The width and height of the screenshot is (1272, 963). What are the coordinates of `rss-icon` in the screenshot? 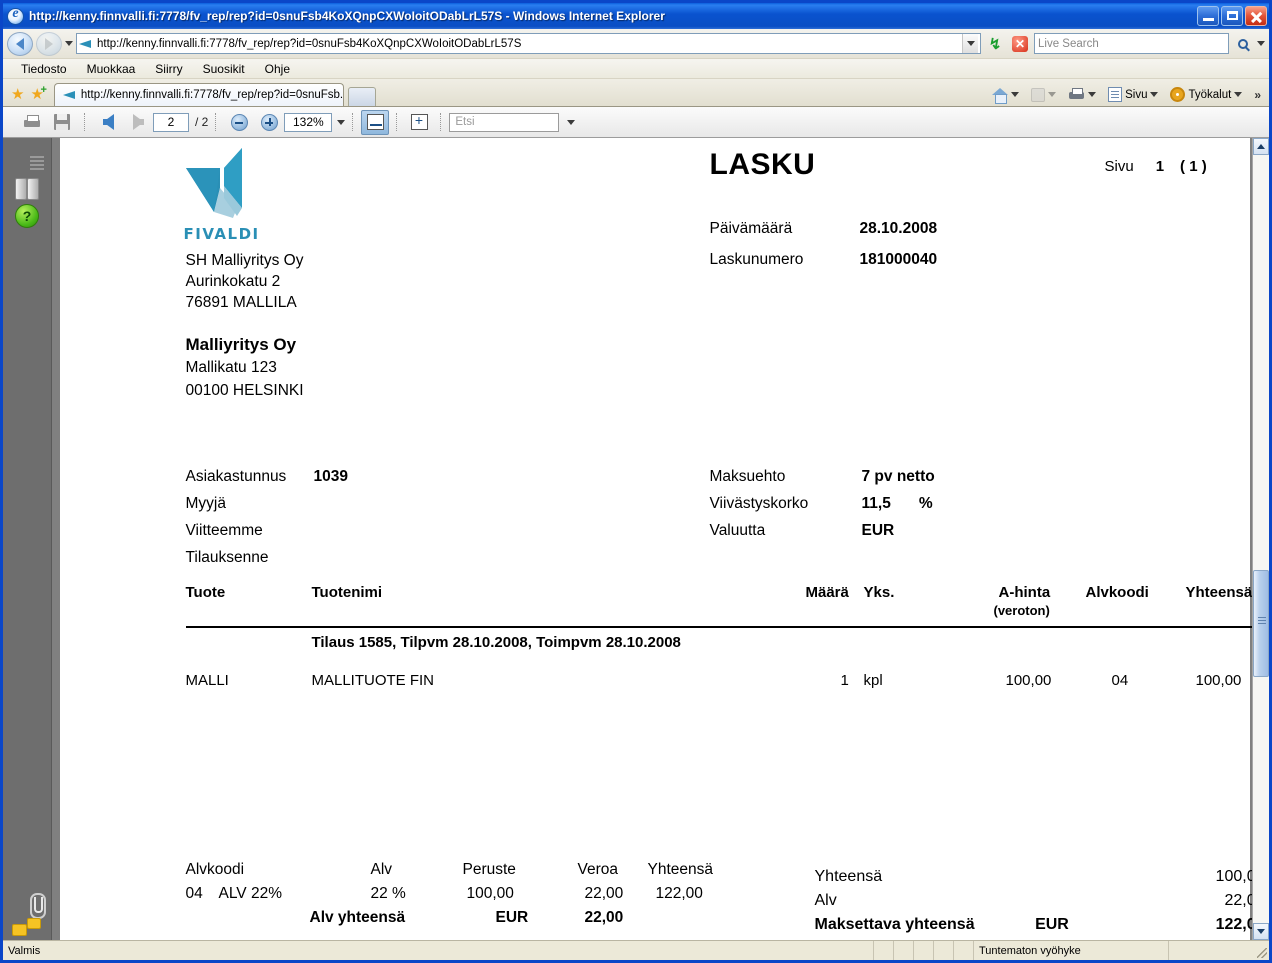 It's located at (1038, 94).